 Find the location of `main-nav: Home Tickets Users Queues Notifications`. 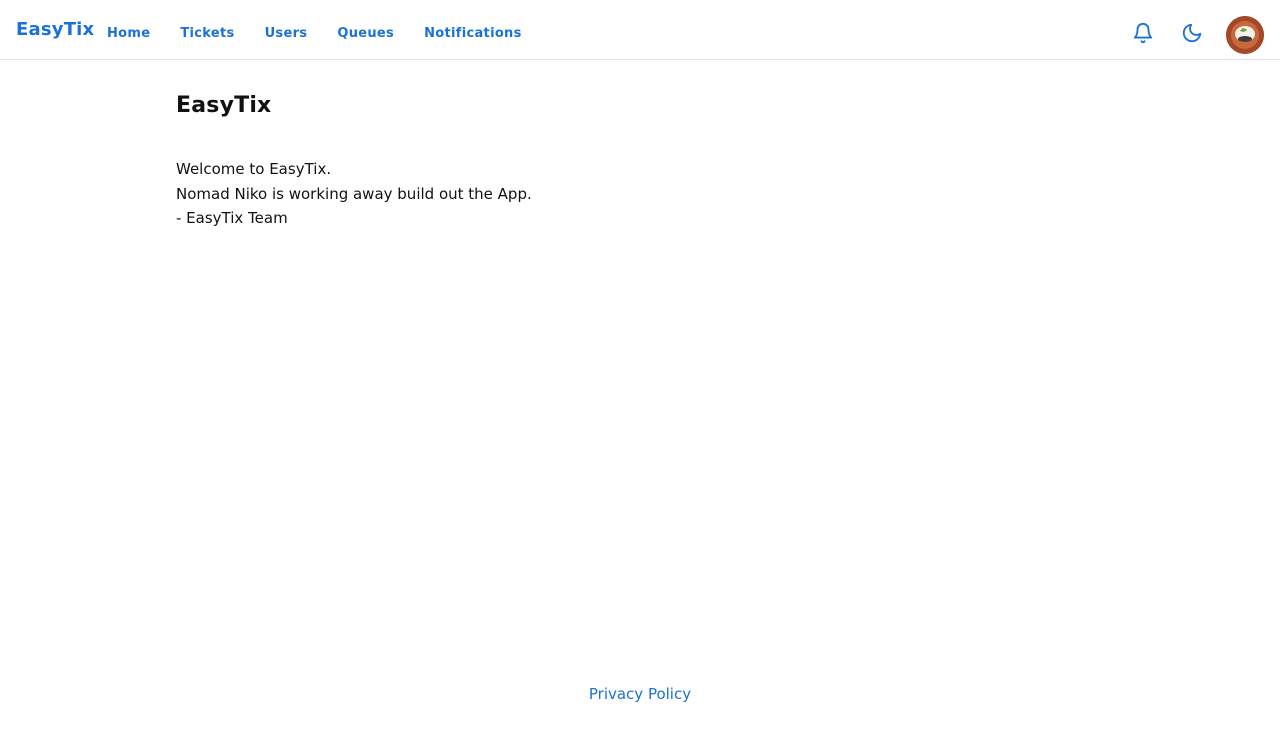

main-nav: Home Tickets Users Queues Notifications is located at coordinates (329, 34).